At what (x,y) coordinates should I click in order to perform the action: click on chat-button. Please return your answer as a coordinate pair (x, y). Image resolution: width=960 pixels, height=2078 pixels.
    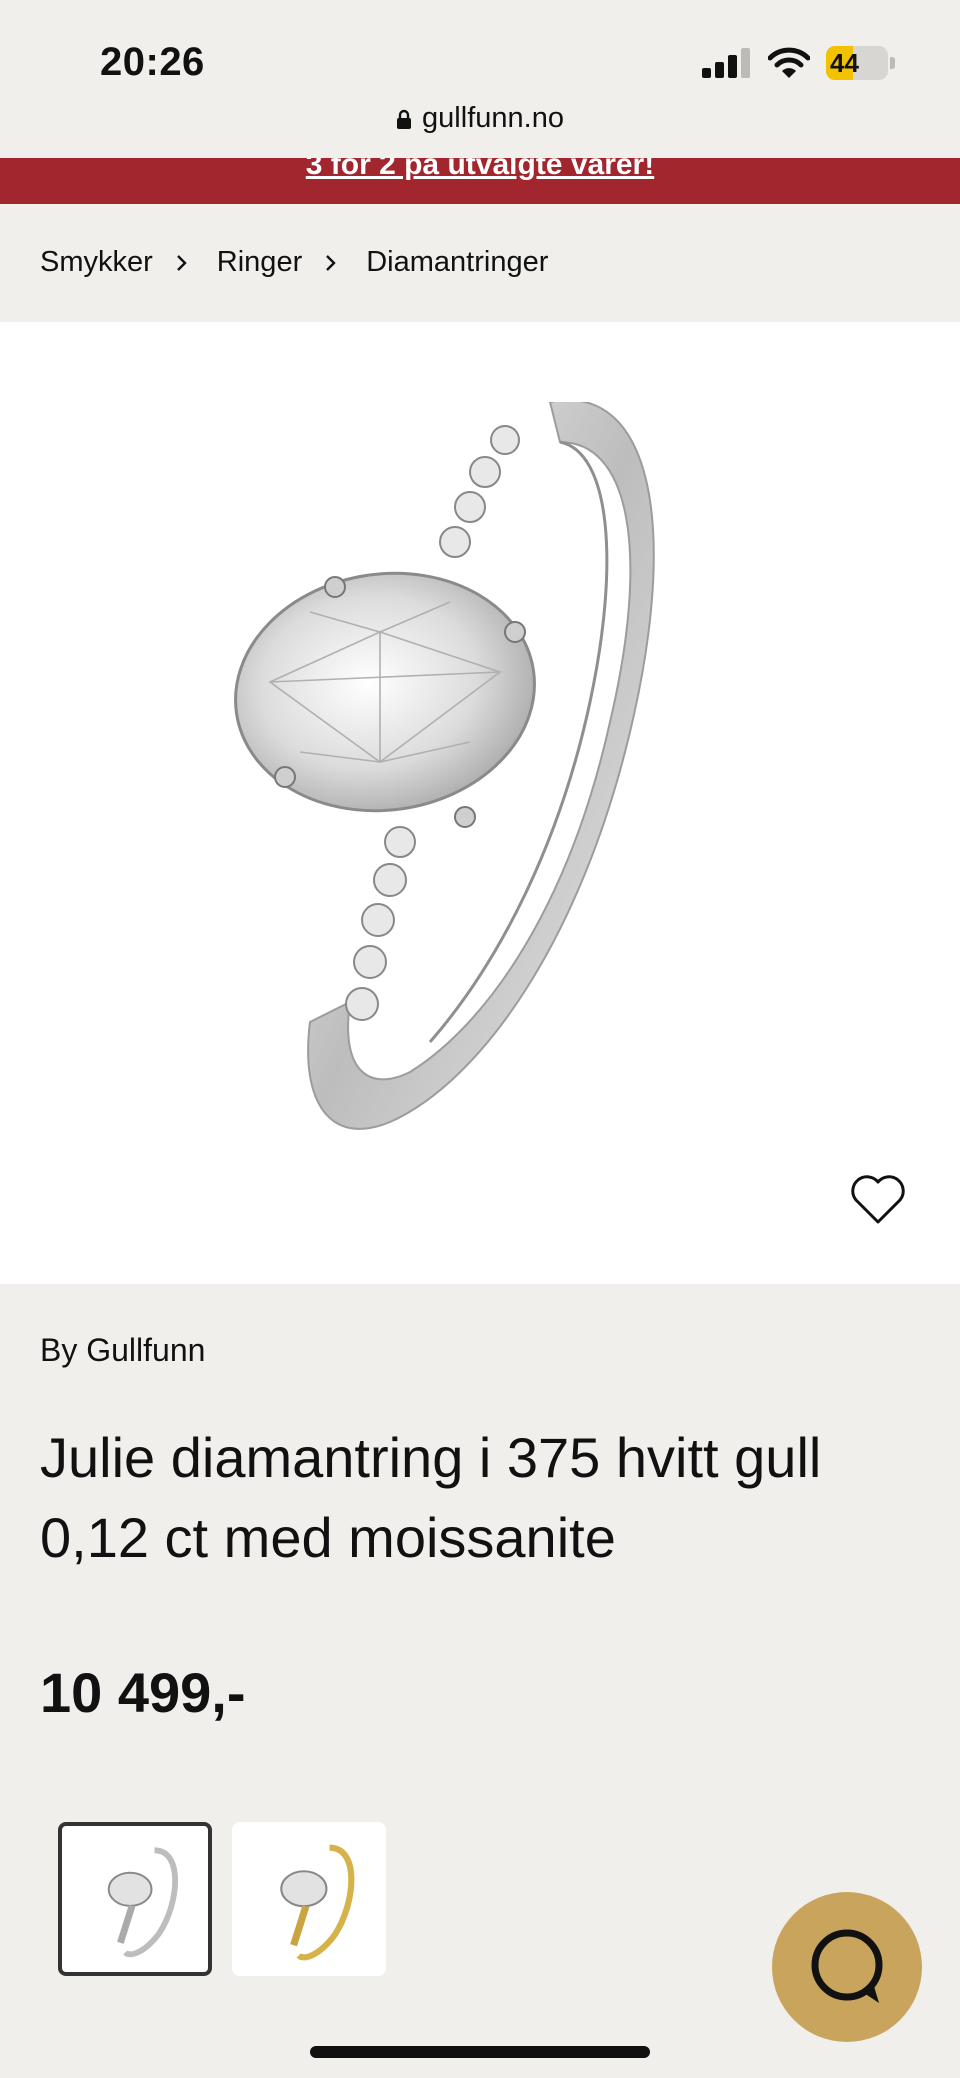
    Looking at the image, I should click on (847, 1967).